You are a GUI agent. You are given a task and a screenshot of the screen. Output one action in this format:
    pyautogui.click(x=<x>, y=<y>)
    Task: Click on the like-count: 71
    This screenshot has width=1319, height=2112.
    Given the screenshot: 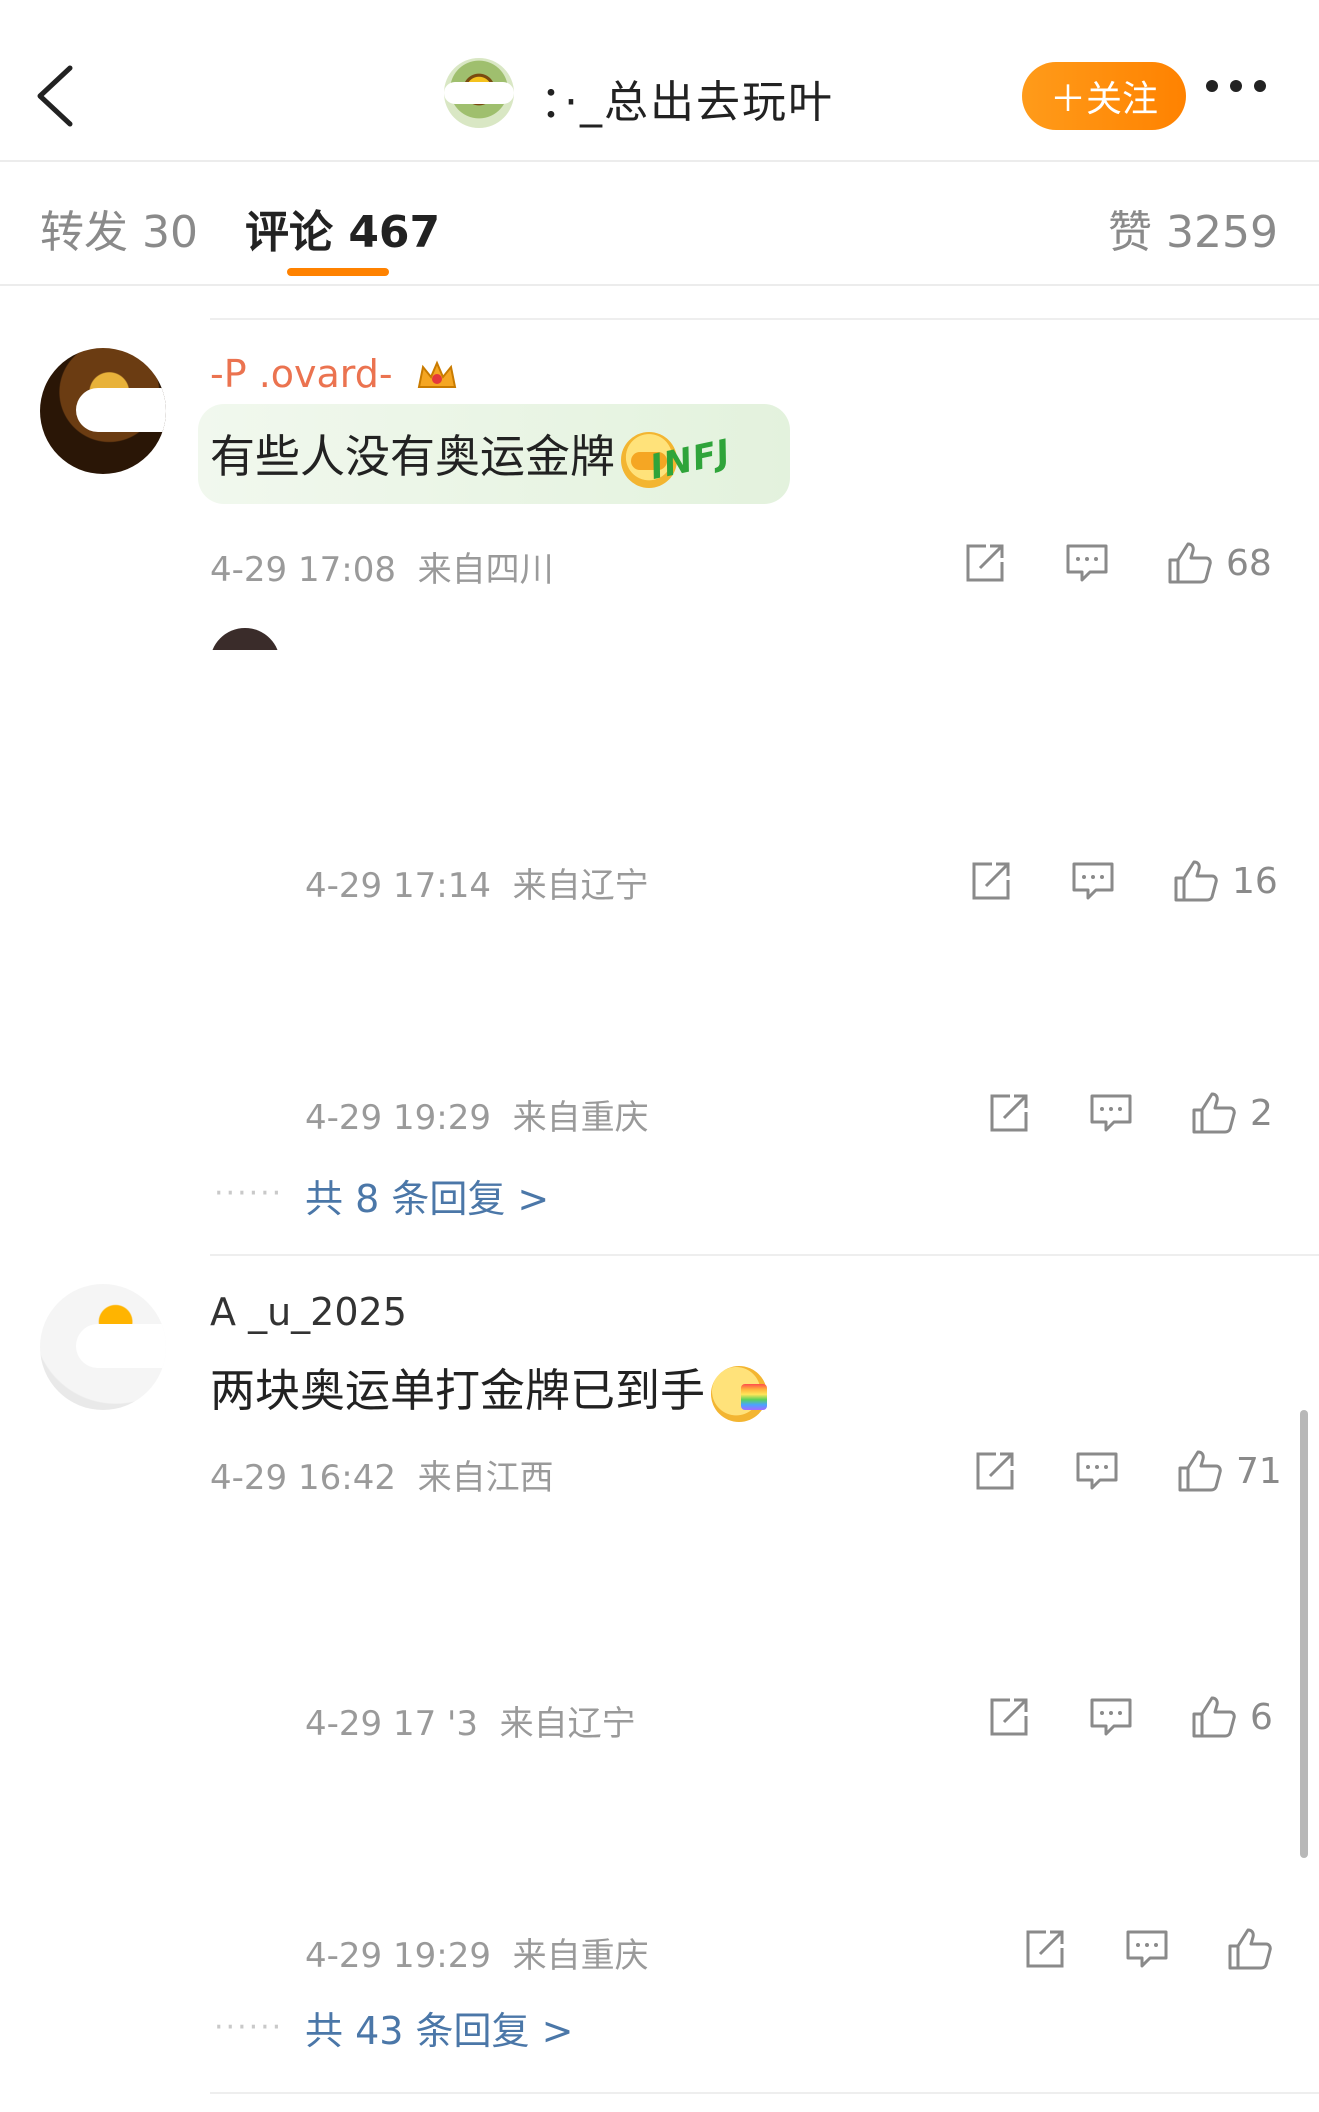 What is the action you would take?
    pyautogui.click(x=1259, y=1471)
    